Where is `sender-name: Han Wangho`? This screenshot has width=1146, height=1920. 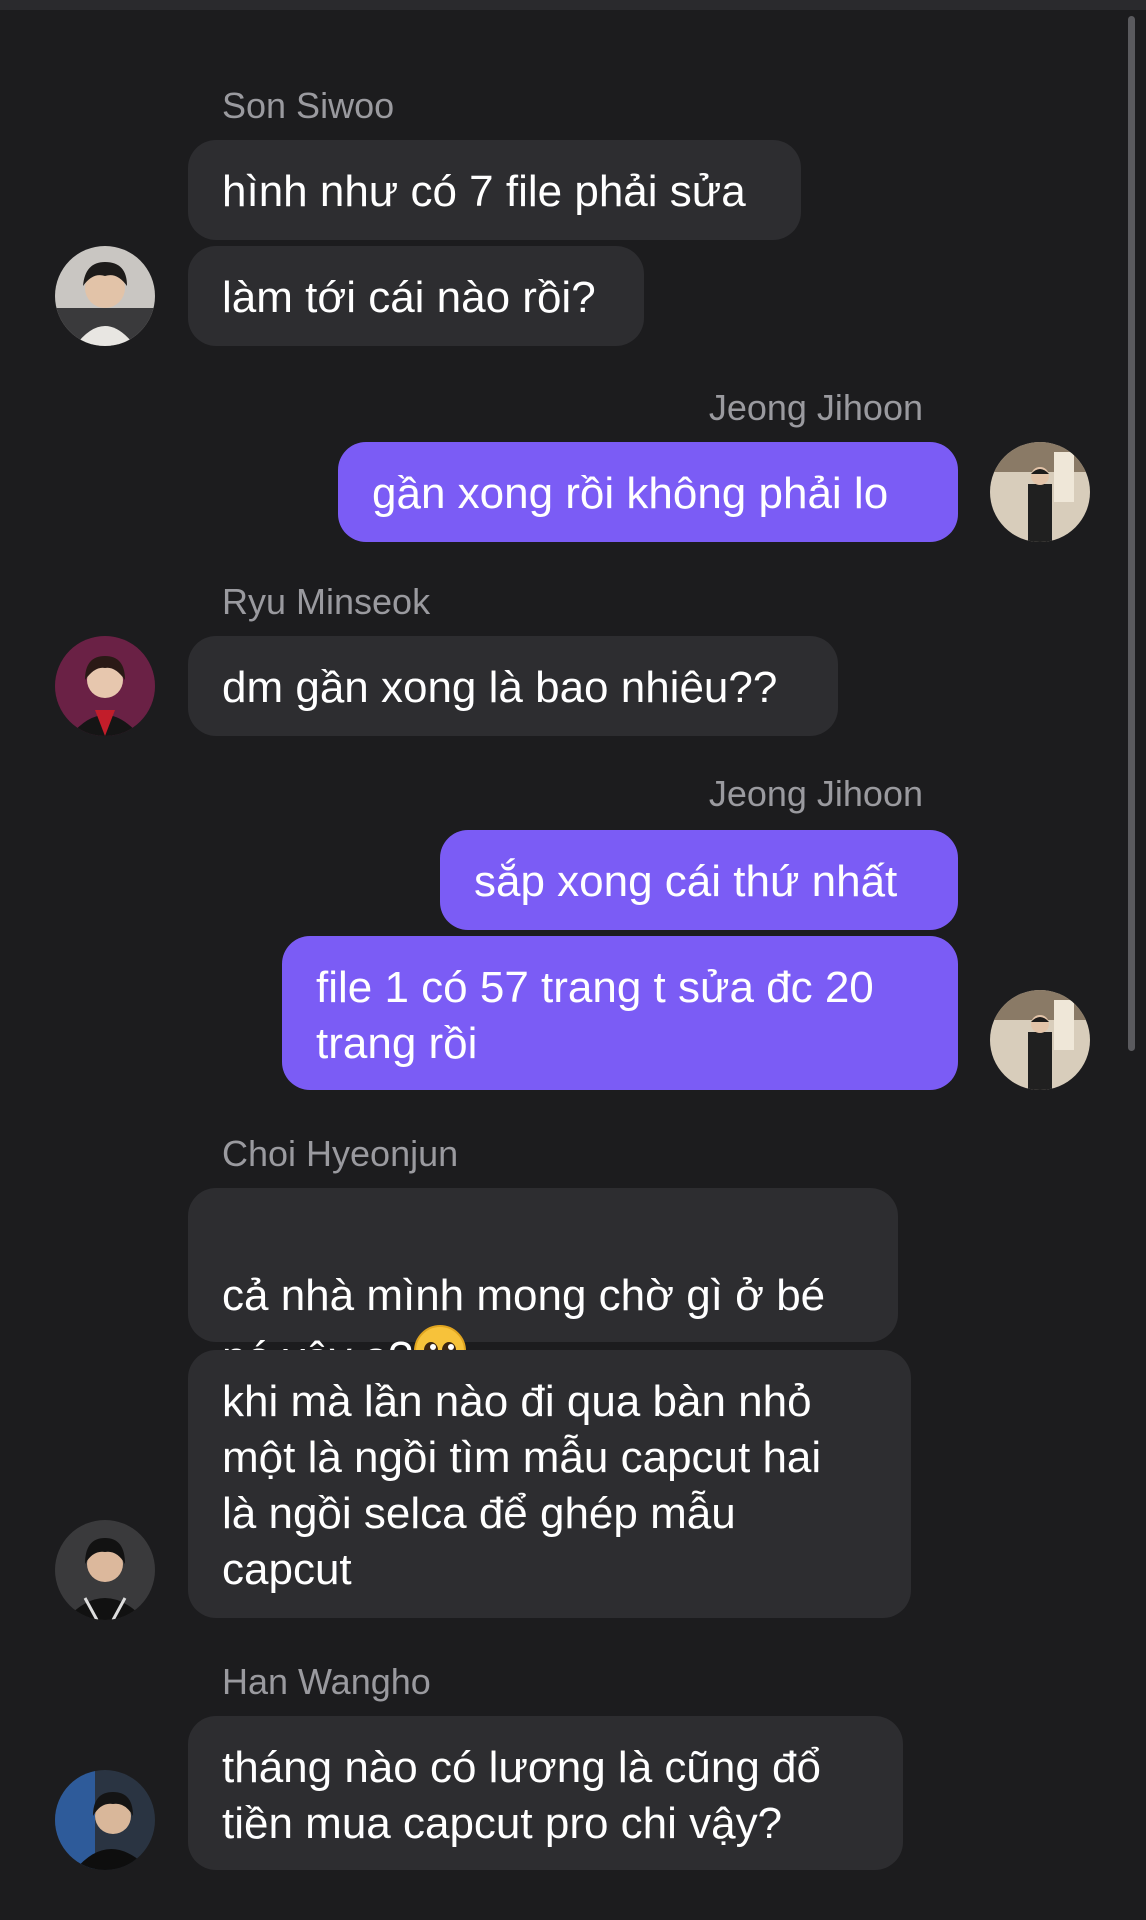 sender-name: Han Wangho is located at coordinates (326, 1681).